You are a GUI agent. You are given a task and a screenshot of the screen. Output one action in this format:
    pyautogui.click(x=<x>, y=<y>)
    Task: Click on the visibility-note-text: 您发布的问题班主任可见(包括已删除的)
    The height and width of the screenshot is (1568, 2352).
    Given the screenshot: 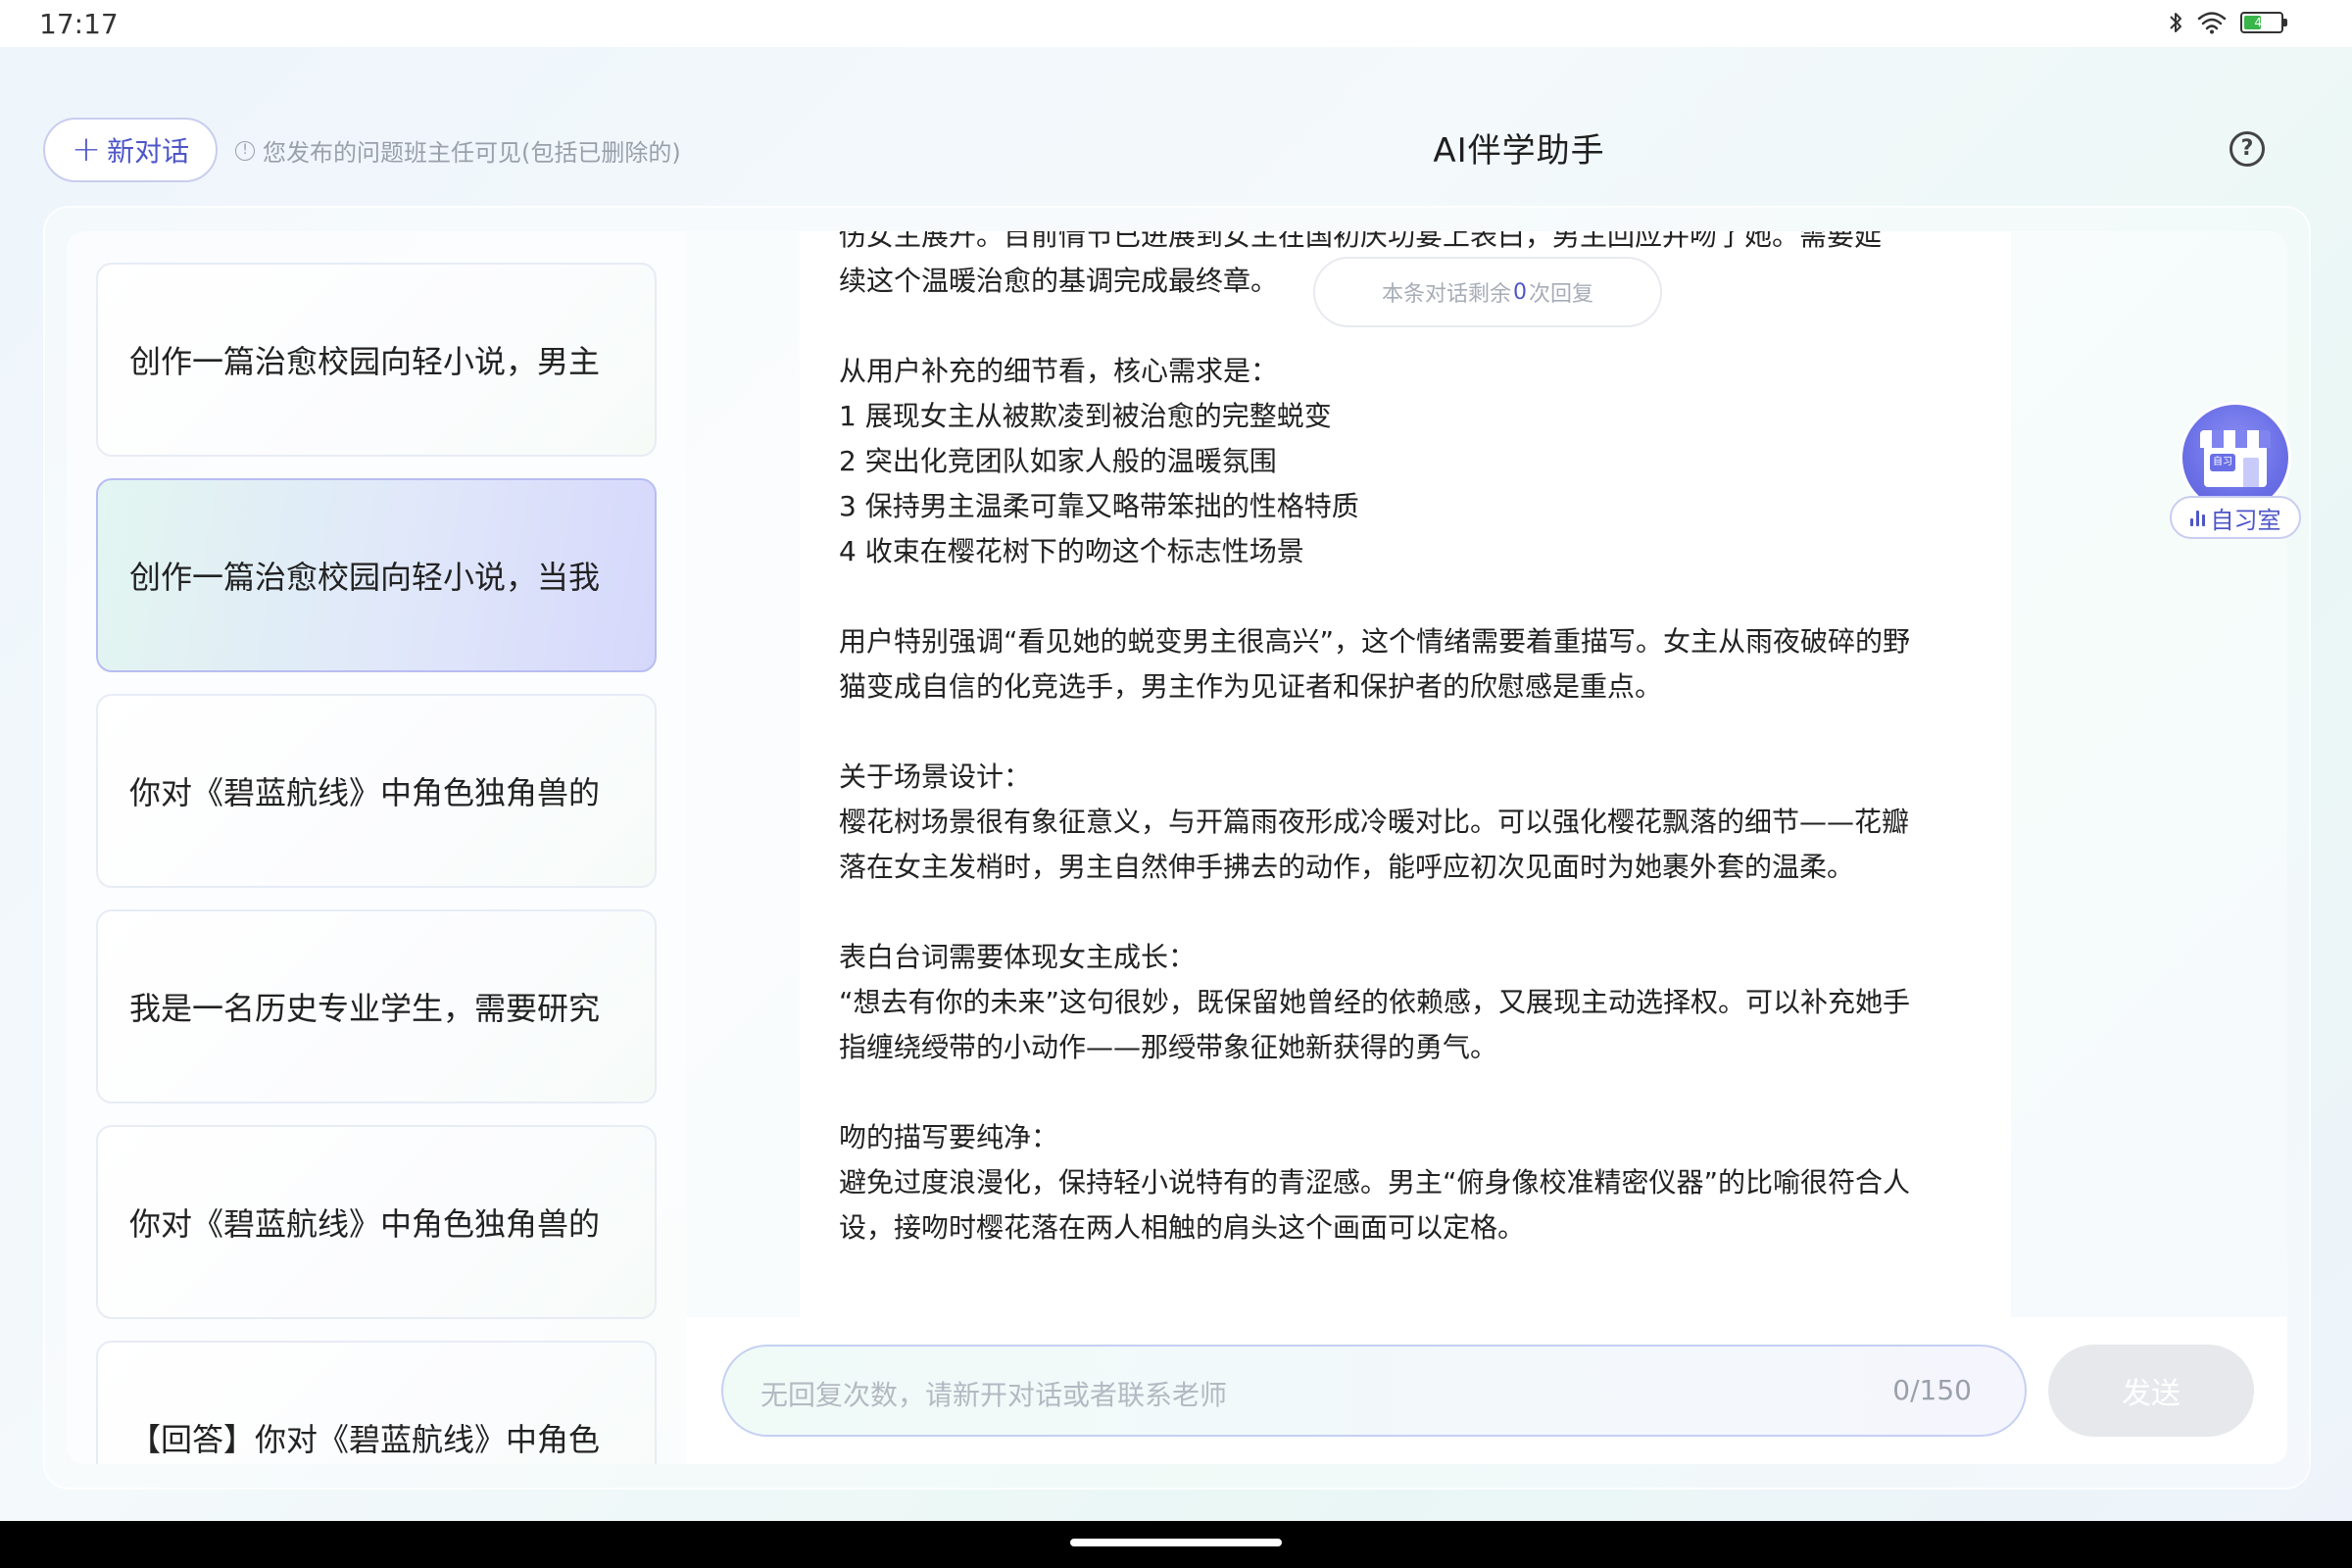 What is the action you would take?
    pyautogui.click(x=472, y=153)
    